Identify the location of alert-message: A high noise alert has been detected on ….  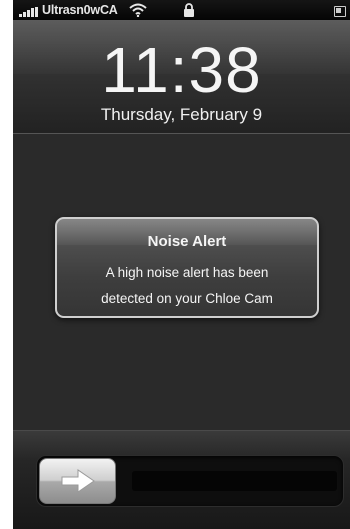
(187, 286).